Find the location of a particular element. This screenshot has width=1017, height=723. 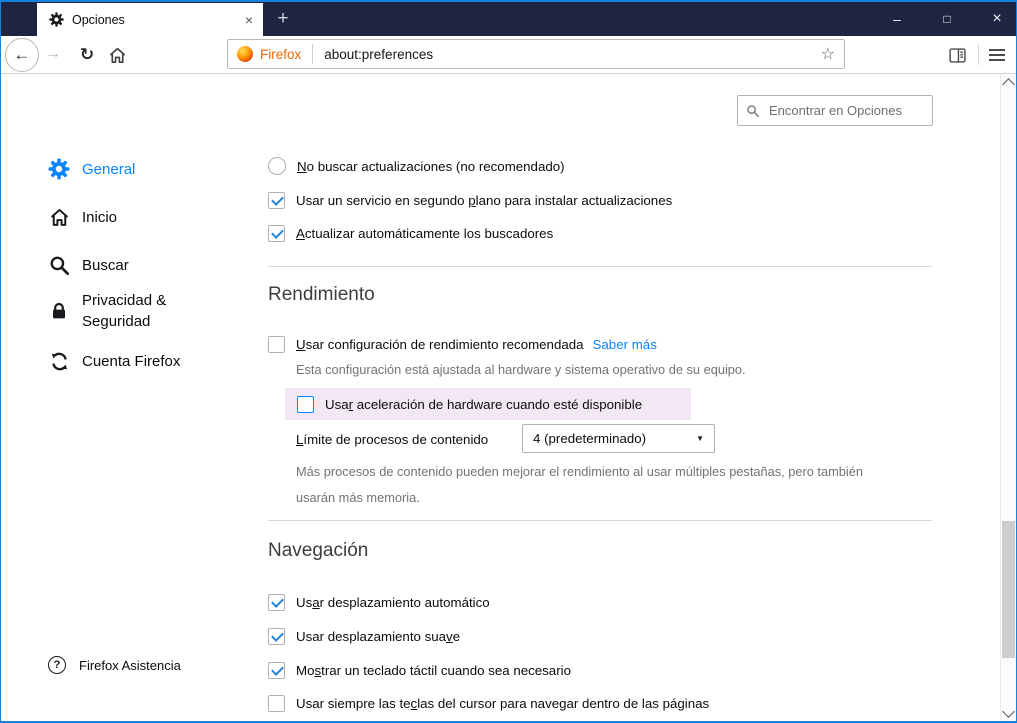

checkbox-row-smooth-scroll: Usar desplazamiento suave is located at coordinates (364, 636).